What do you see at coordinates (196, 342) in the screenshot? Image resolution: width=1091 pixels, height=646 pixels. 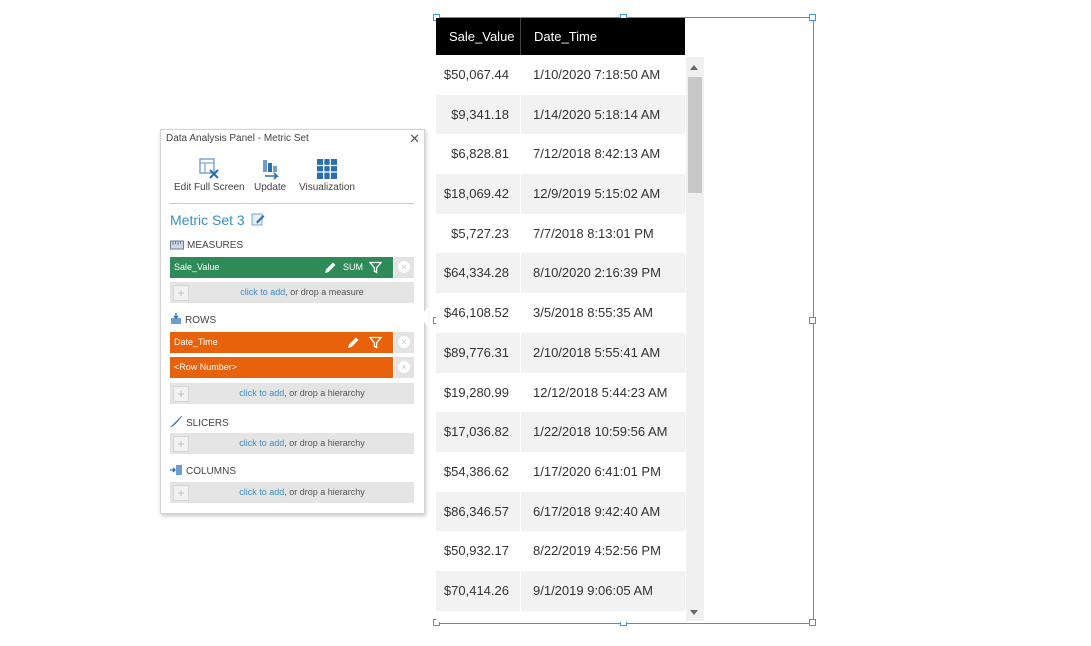 I see `row-chip-label: Date_Time` at bounding box center [196, 342].